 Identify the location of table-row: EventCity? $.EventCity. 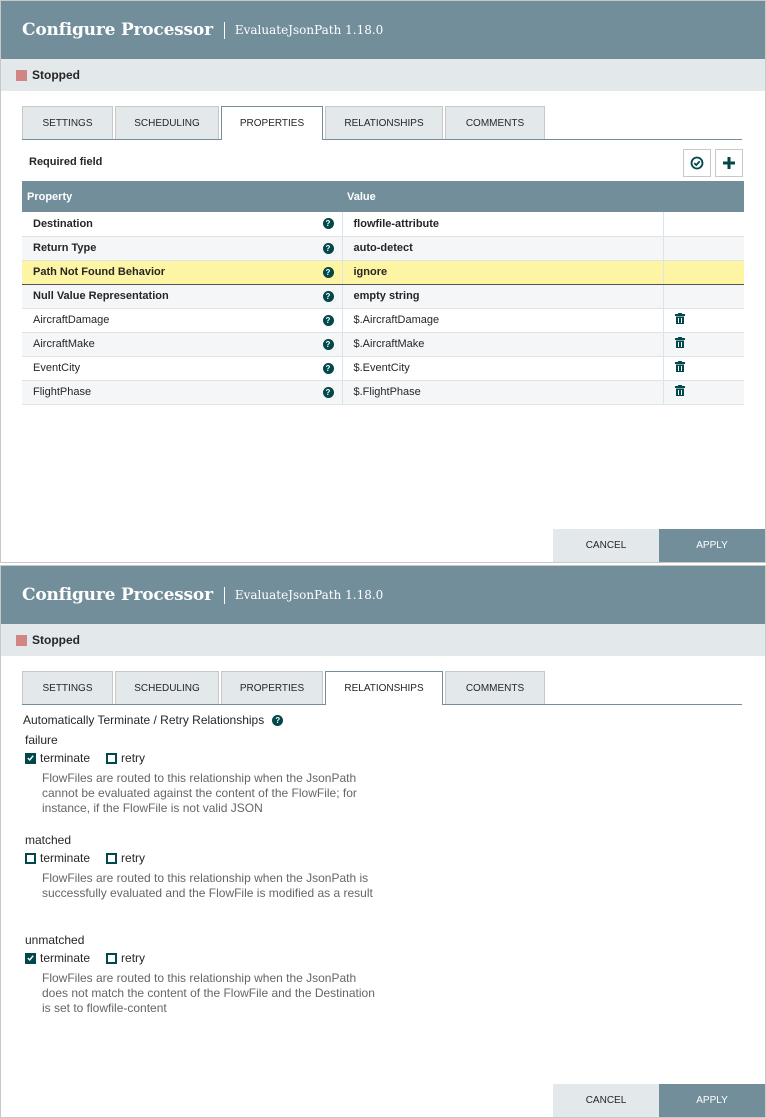
(383, 368).